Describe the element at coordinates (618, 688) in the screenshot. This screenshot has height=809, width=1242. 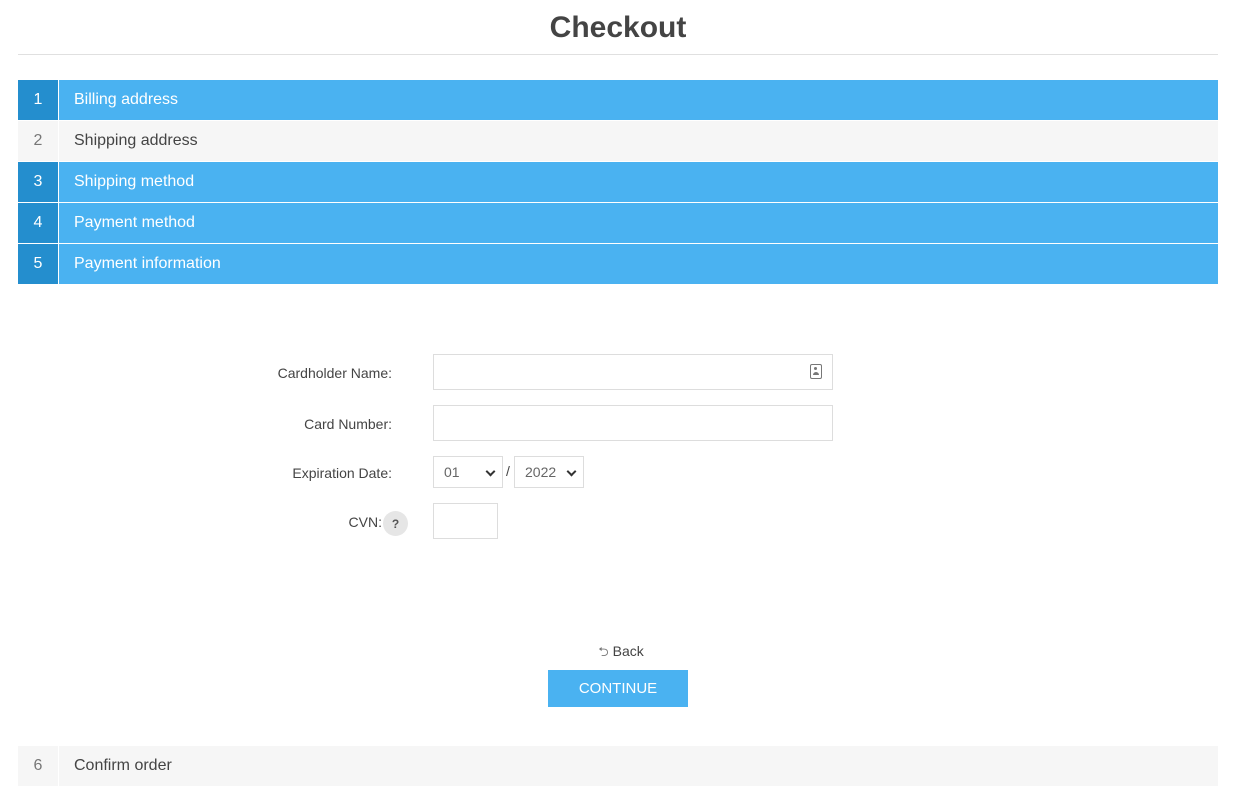
I see `continue-button: Continue` at that location.